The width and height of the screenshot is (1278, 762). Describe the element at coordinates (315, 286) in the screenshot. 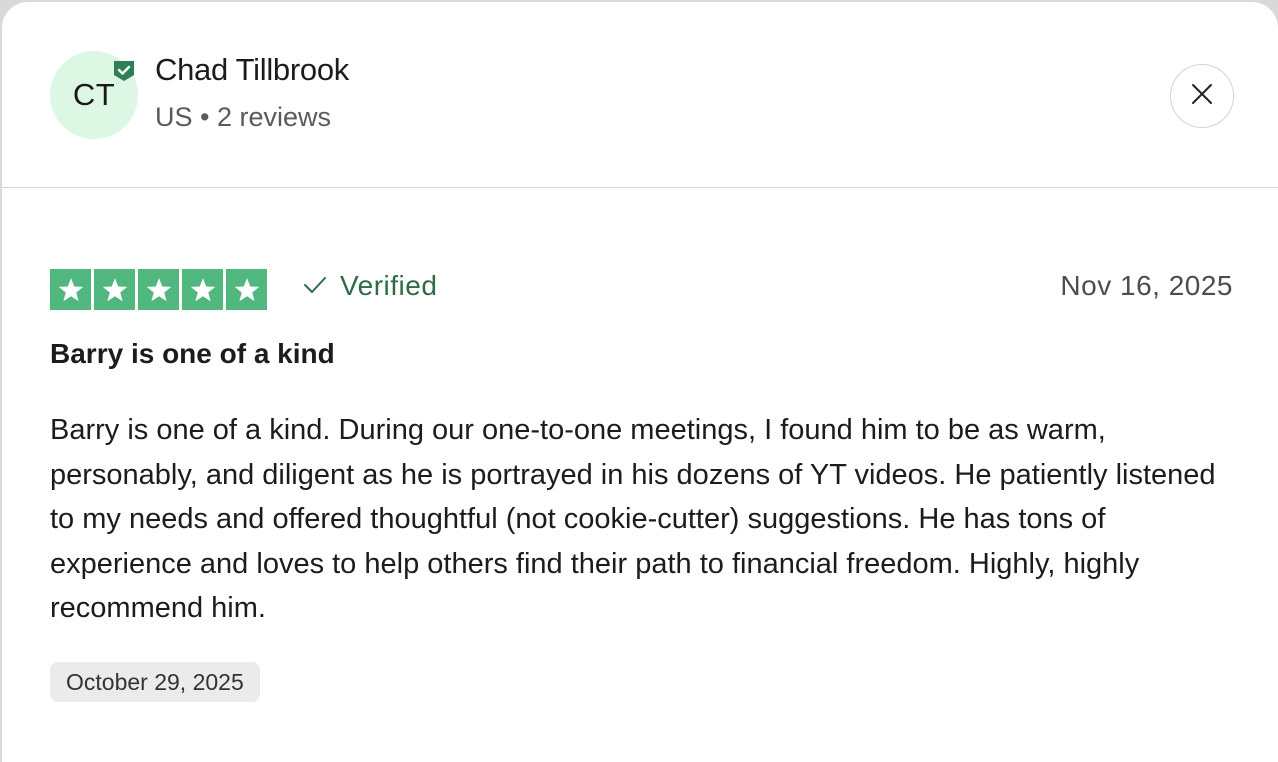

I see `check-icon` at that location.